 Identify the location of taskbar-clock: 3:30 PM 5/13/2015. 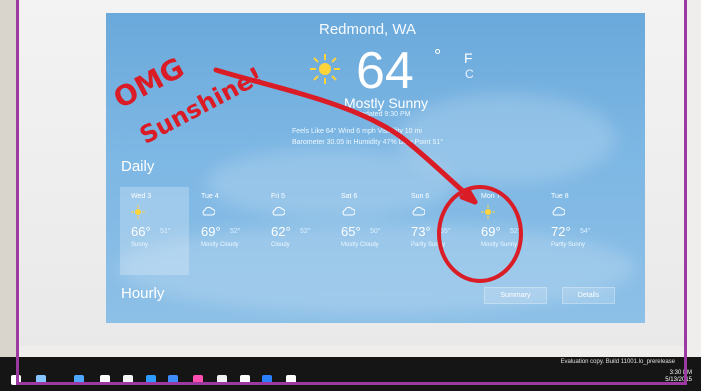
(678, 377).